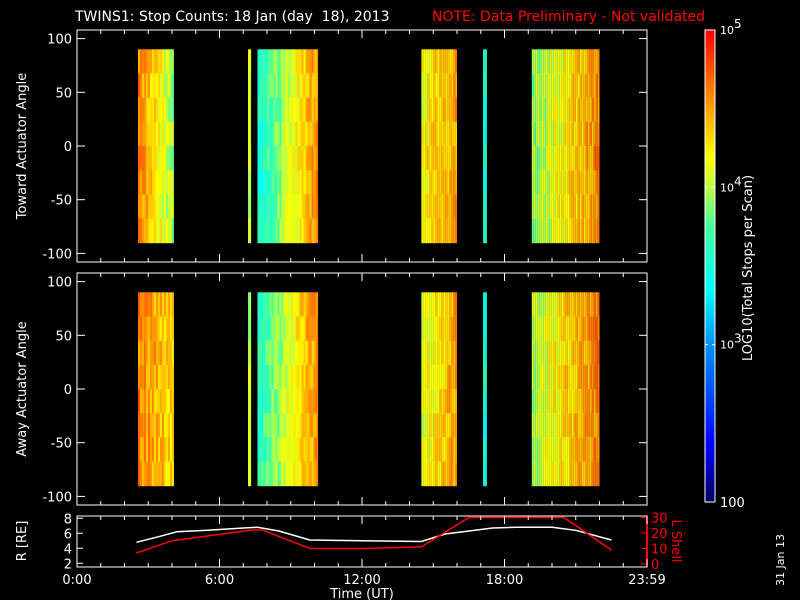 The height and width of the screenshot is (600, 800). Describe the element at coordinates (710, 266) in the screenshot. I see `colorbar-gradient` at that location.